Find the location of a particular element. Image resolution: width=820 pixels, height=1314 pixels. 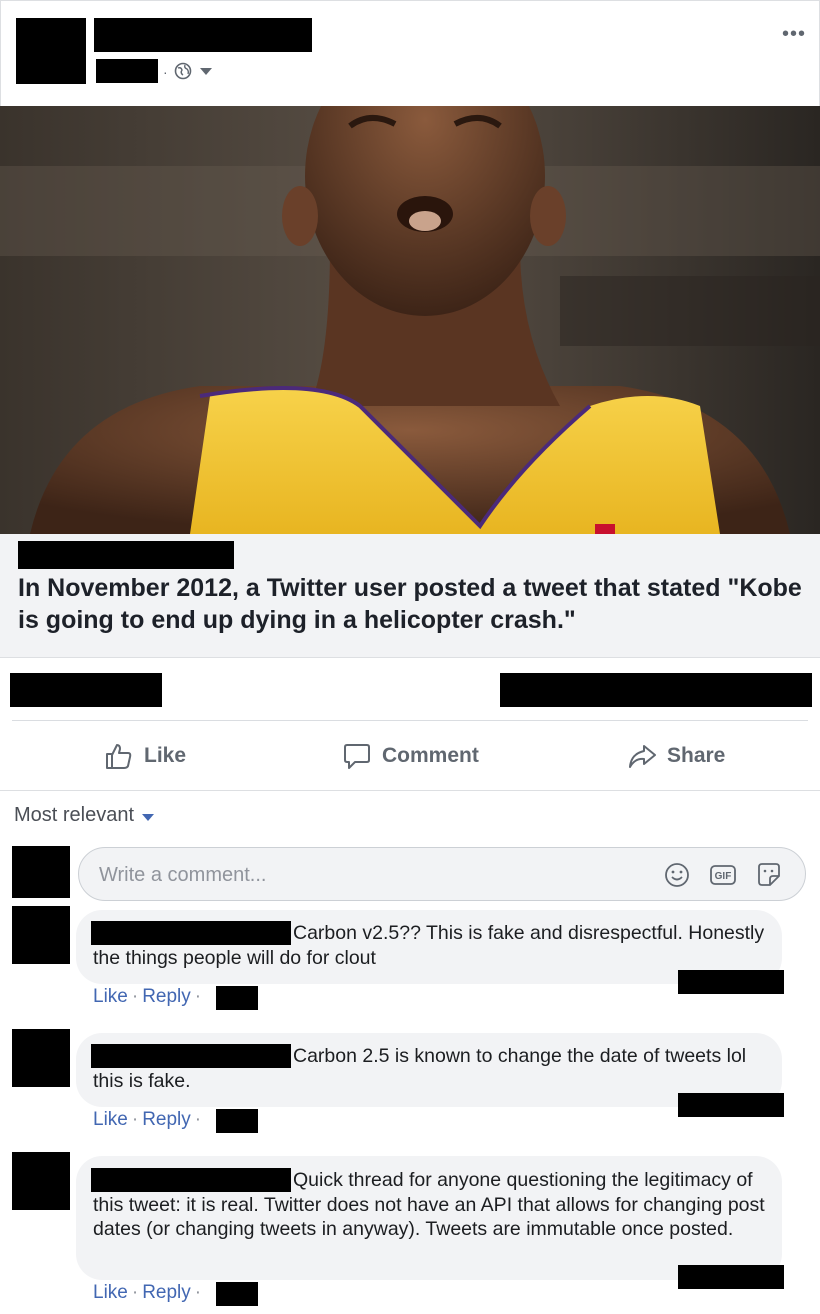

author-avatar is located at coordinates (51, 51).